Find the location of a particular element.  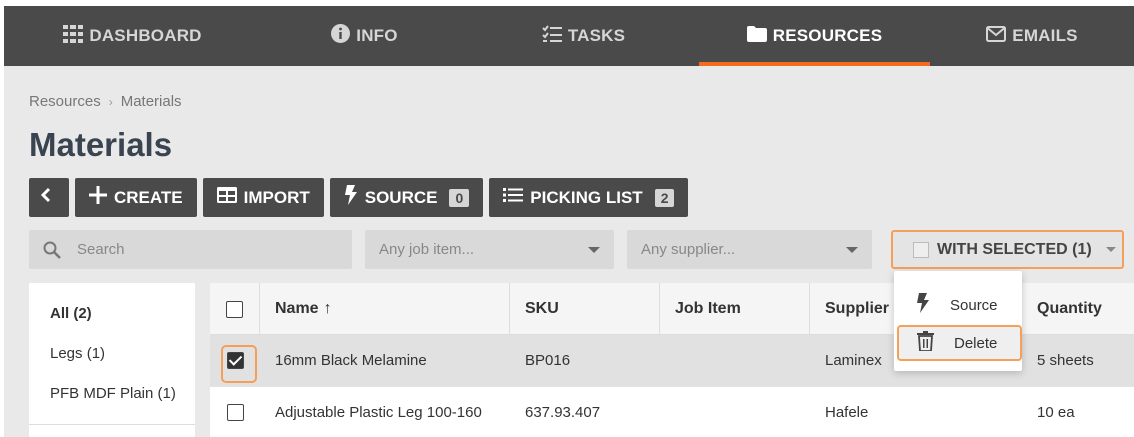

picking-list-button: PICKING LIST 2 is located at coordinates (589, 197).